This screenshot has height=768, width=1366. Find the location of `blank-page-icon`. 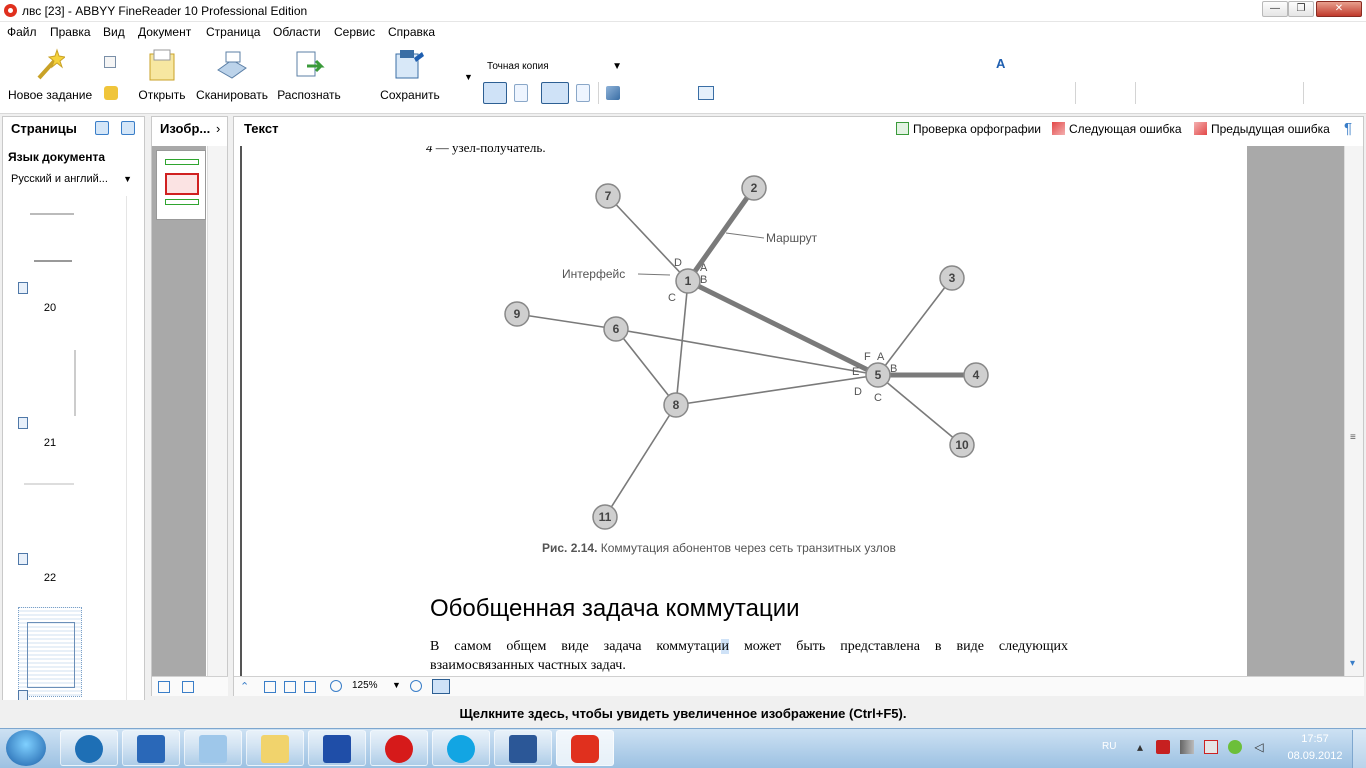

blank-page-icon is located at coordinates (521, 93).